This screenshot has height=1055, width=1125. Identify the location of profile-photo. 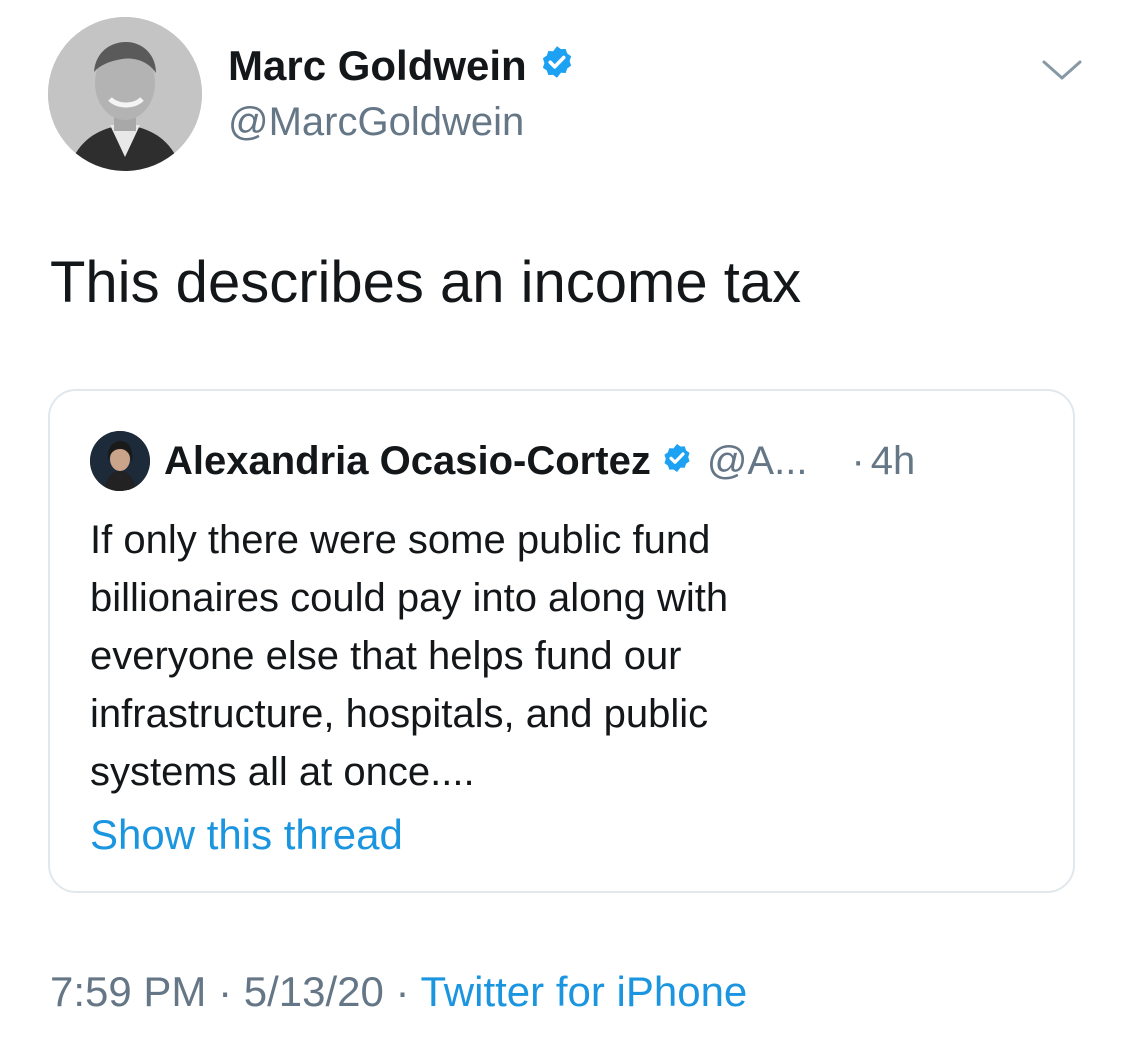
(125, 94).